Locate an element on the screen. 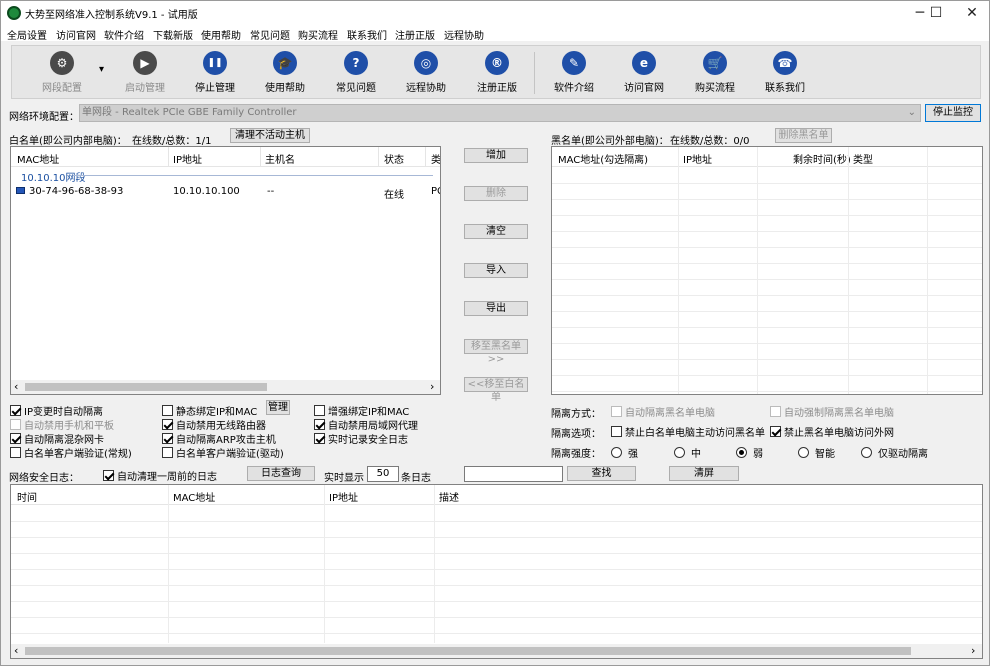 The height and width of the screenshot is (666, 990). menu-download: 下载新版 is located at coordinates (173, 34).